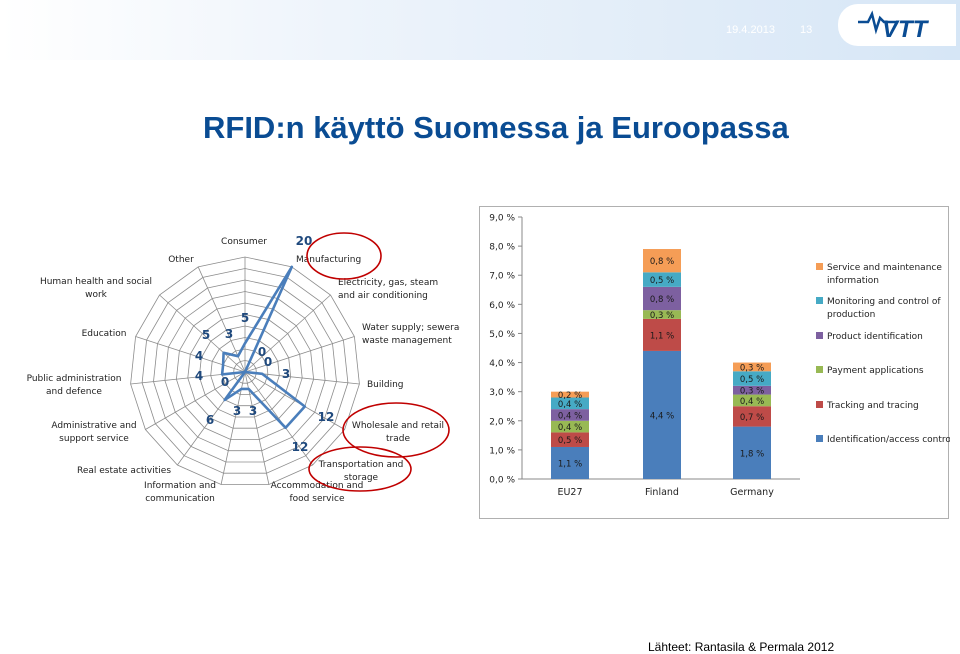 This screenshot has width=960, height=654. I want to click on legend-label-monitoring-and-control-of-production: Monitoring and control of production, so click(884, 308).